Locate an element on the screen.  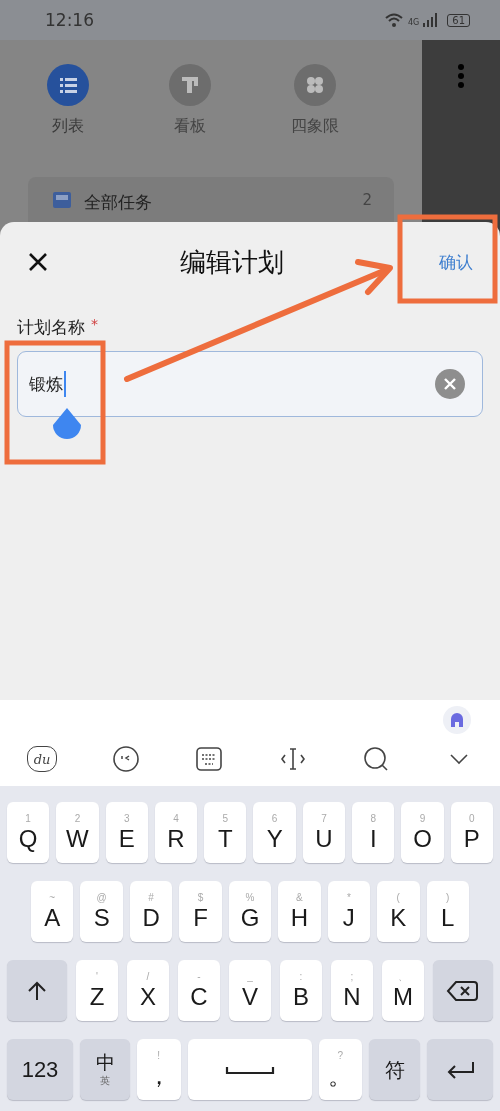
enter-key is located at coordinates (460, 1069).